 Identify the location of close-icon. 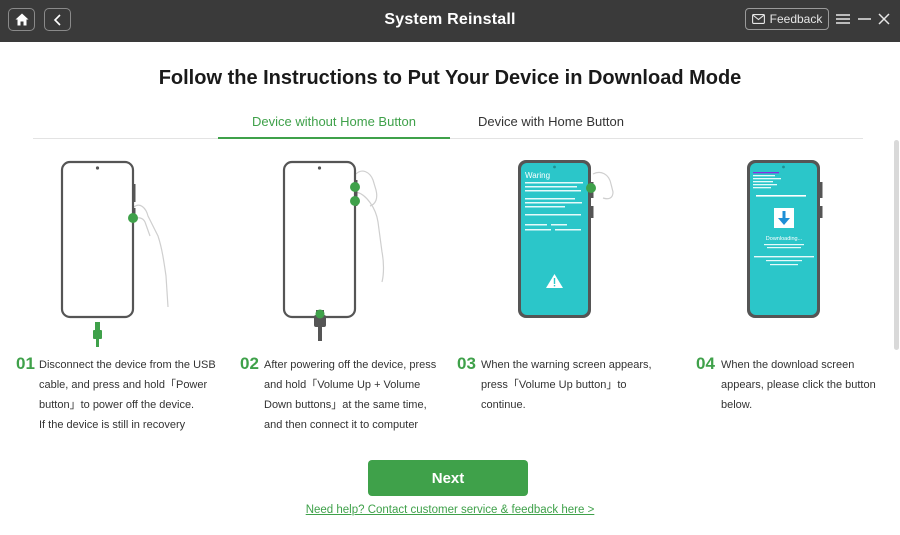
(884, 19).